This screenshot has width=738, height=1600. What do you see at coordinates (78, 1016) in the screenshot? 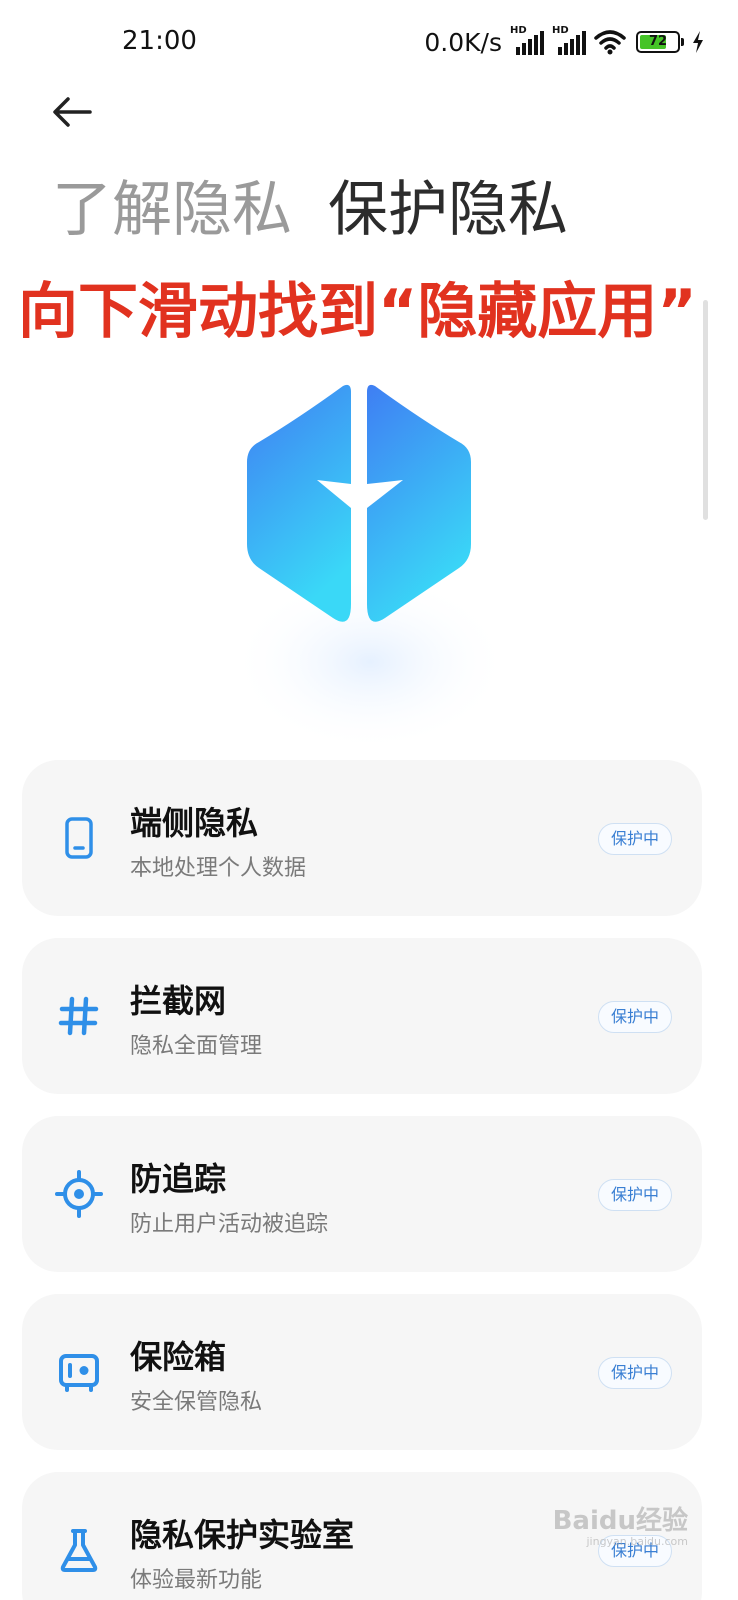
I see `hash-icon` at bounding box center [78, 1016].